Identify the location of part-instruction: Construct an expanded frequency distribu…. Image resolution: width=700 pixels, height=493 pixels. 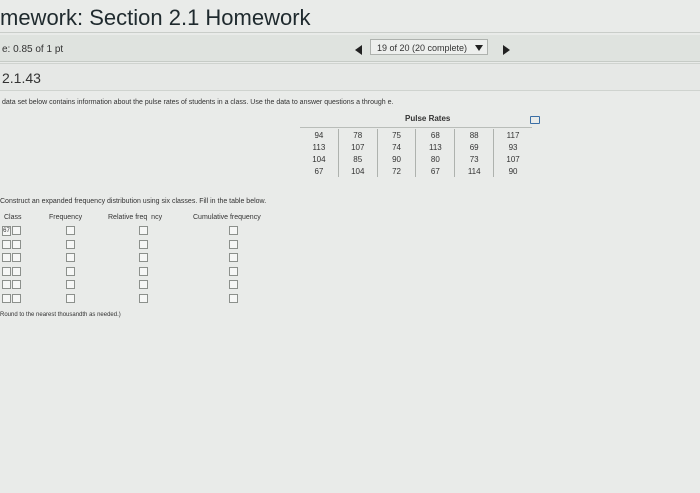
(133, 201).